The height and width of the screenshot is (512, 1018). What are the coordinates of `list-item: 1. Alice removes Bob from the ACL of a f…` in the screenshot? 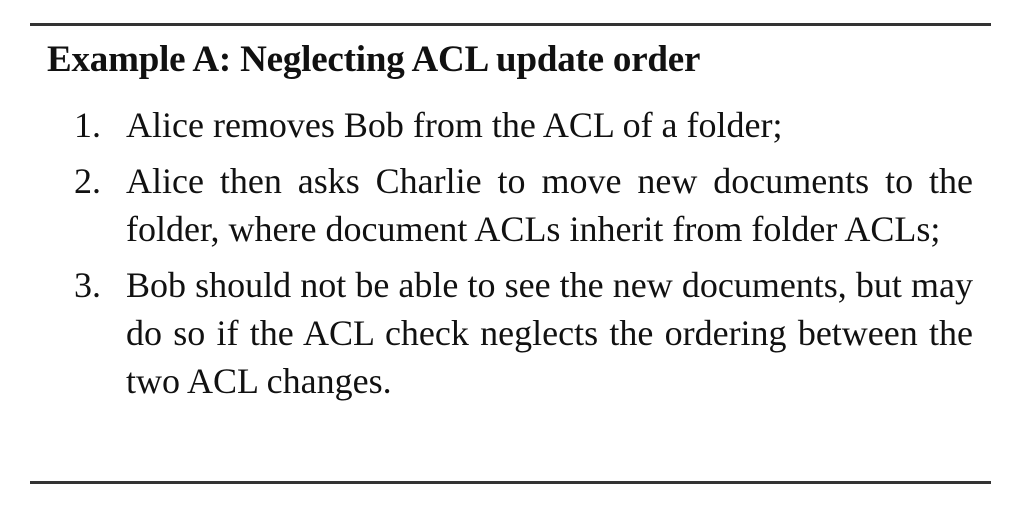 It's located at (509, 125).